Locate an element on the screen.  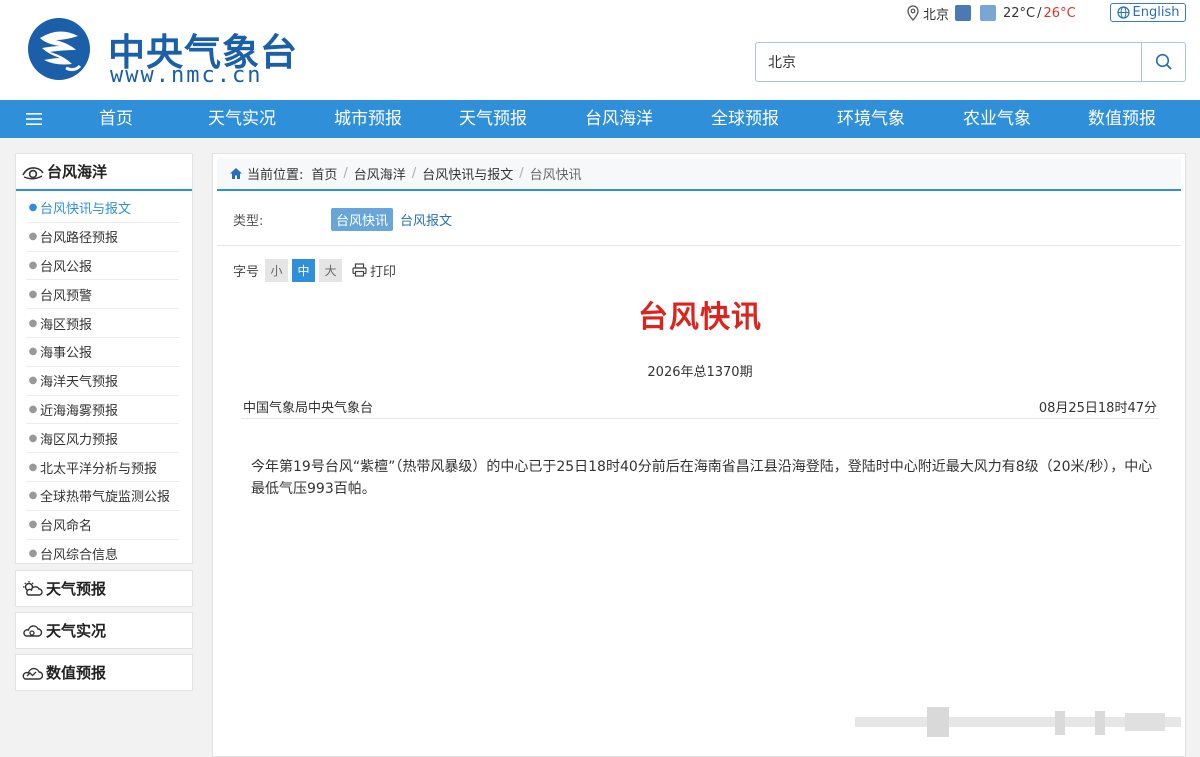
cloud-observed-icon is located at coordinates (32, 631).